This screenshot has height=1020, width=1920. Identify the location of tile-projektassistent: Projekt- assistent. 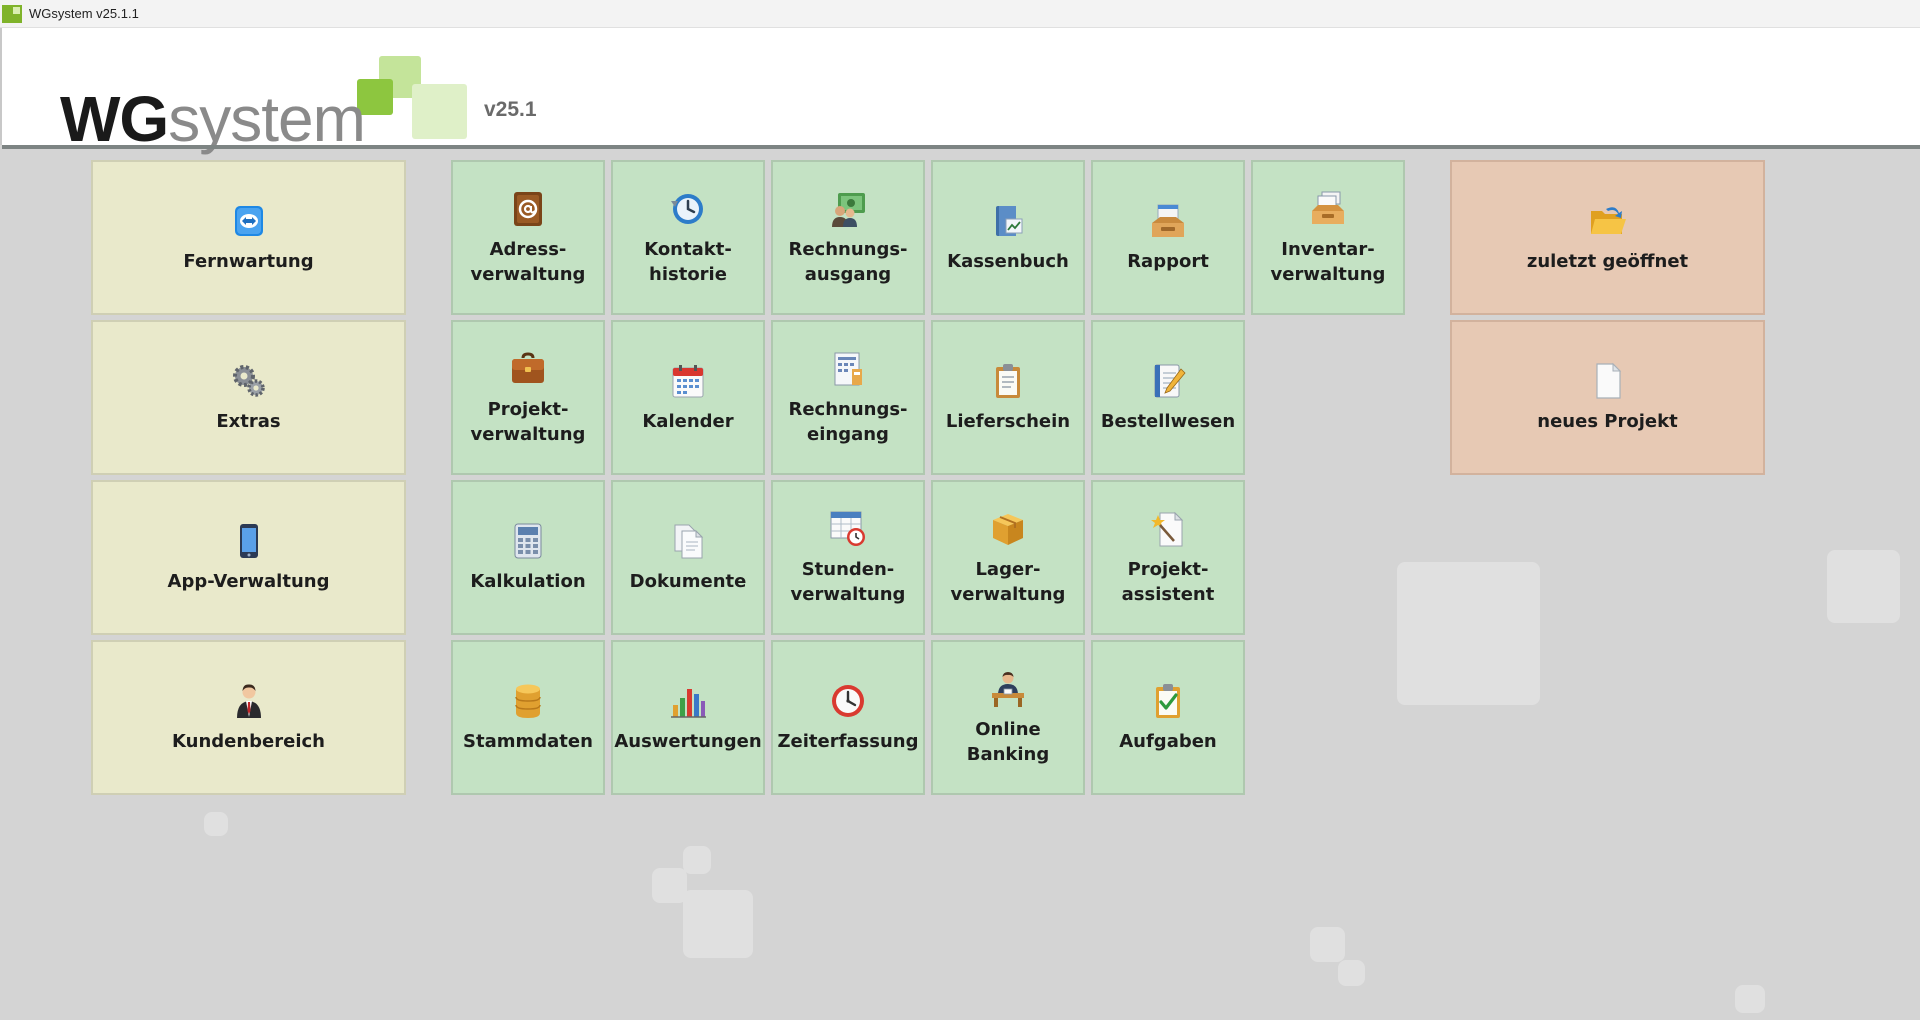
(1168, 557).